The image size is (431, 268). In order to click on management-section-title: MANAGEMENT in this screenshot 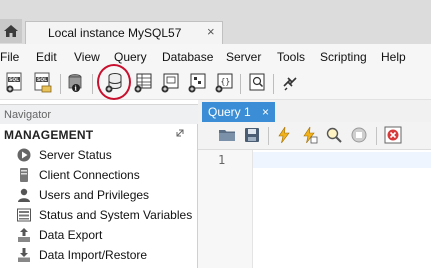, I will do `click(49, 135)`.